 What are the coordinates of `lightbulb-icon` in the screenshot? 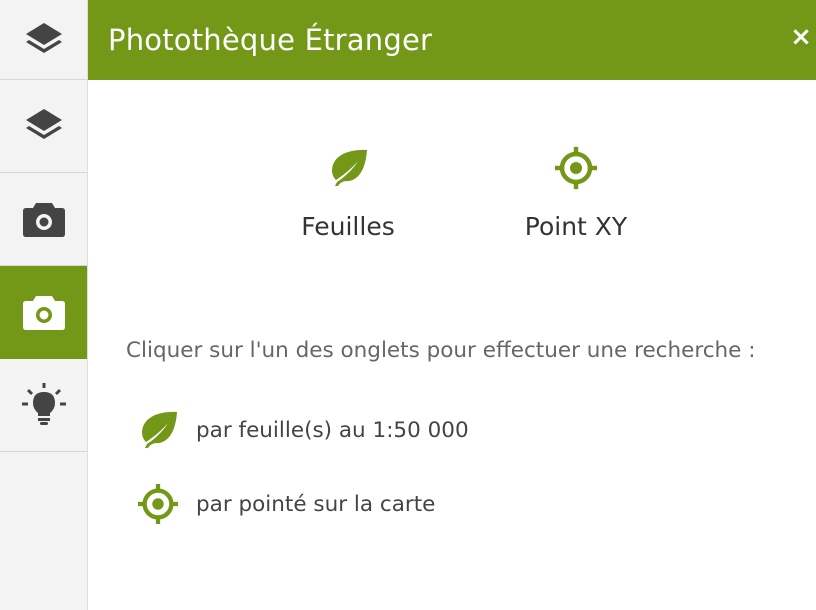 It's located at (43, 404).